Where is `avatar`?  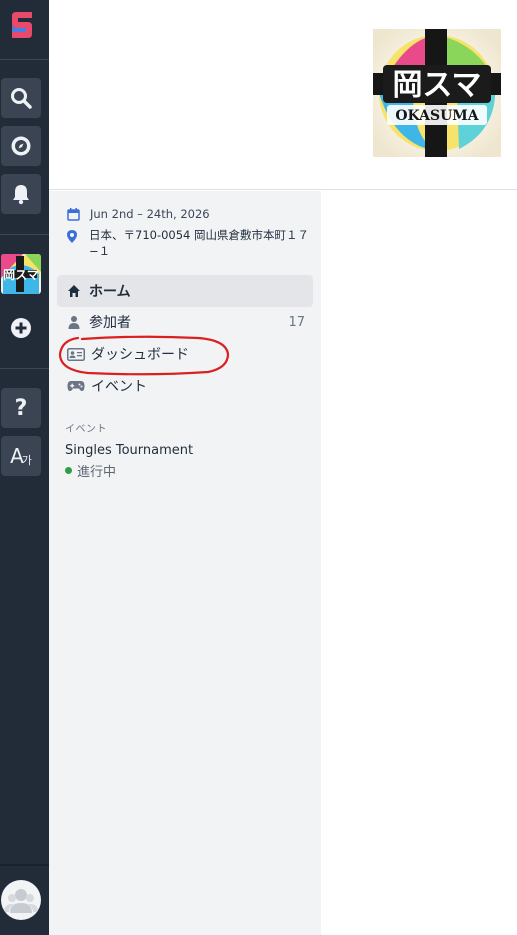 avatar is located at coordinates (21, 900).